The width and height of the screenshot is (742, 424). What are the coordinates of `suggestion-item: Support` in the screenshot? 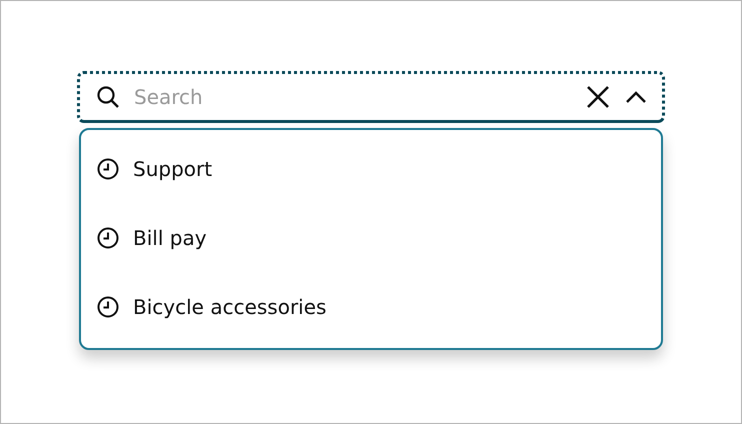 It's located at (371, 168).